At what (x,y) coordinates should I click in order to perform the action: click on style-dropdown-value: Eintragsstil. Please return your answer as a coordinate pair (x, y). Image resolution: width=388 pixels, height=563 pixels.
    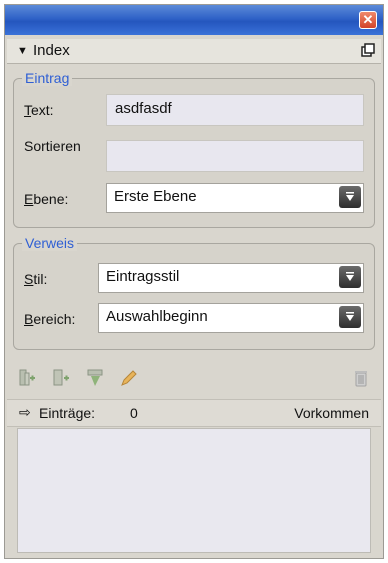
    Looking at the image, I should click on (143, 276).